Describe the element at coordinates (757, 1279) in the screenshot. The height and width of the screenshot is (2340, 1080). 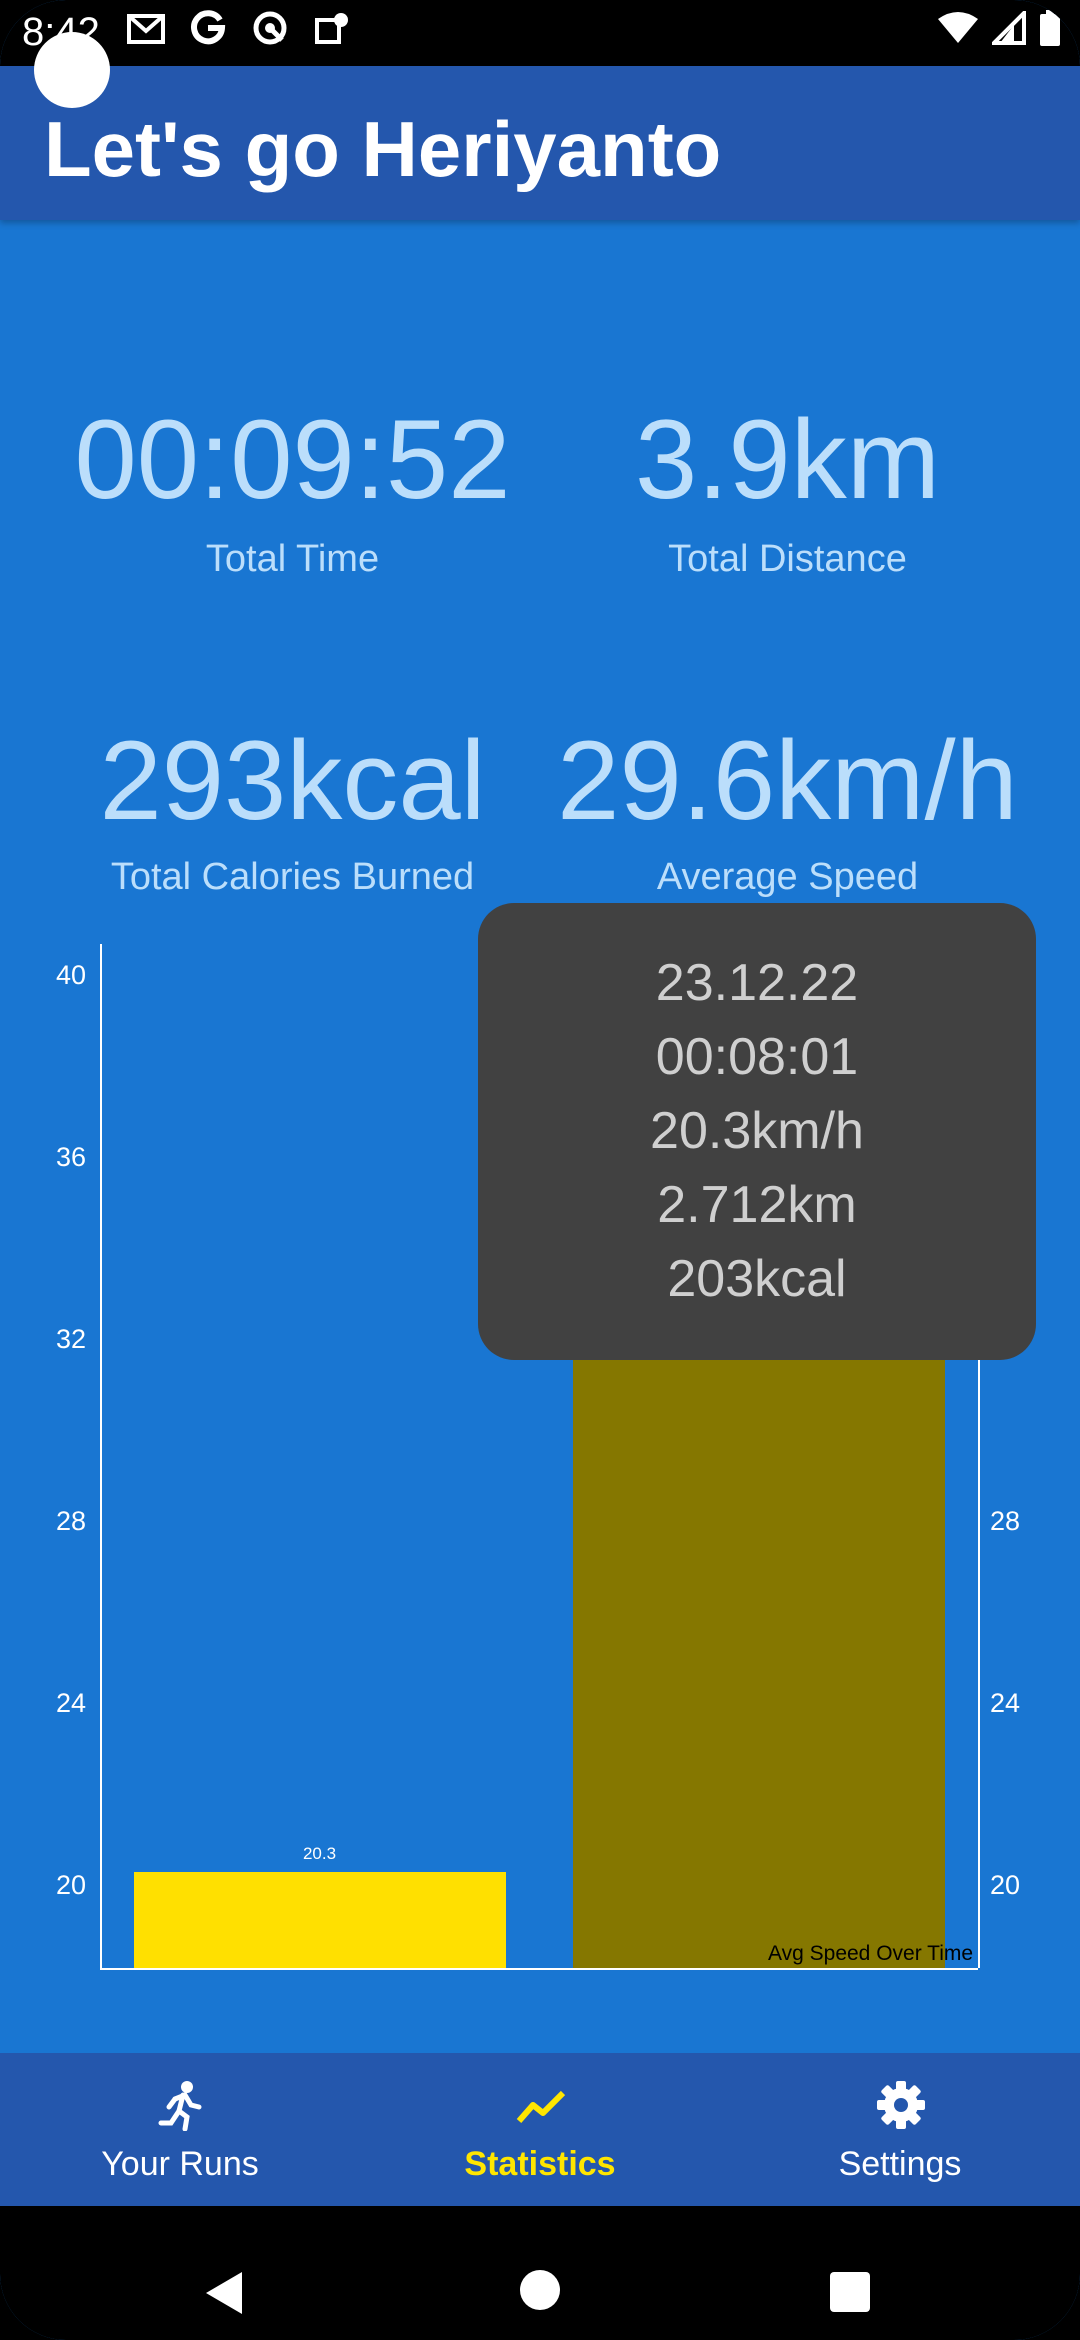
I see `tooltip-calories: 203kcal` at that location.